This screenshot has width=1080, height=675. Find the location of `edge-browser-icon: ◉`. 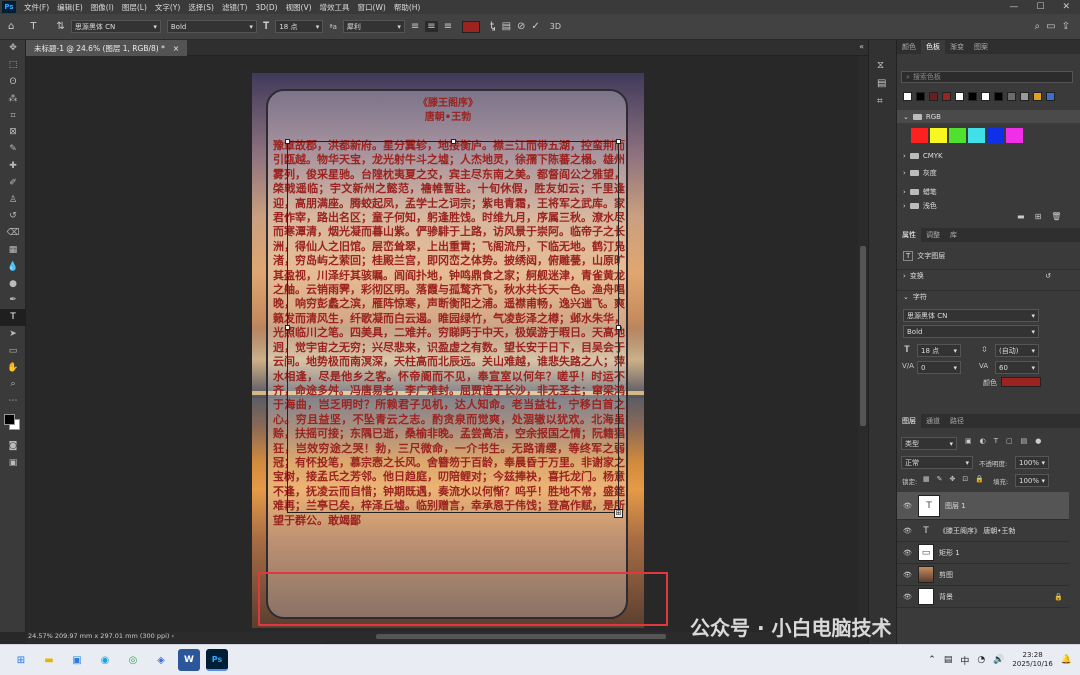

edge-browser-icon: ◉ is located at coordinates (105, 660).